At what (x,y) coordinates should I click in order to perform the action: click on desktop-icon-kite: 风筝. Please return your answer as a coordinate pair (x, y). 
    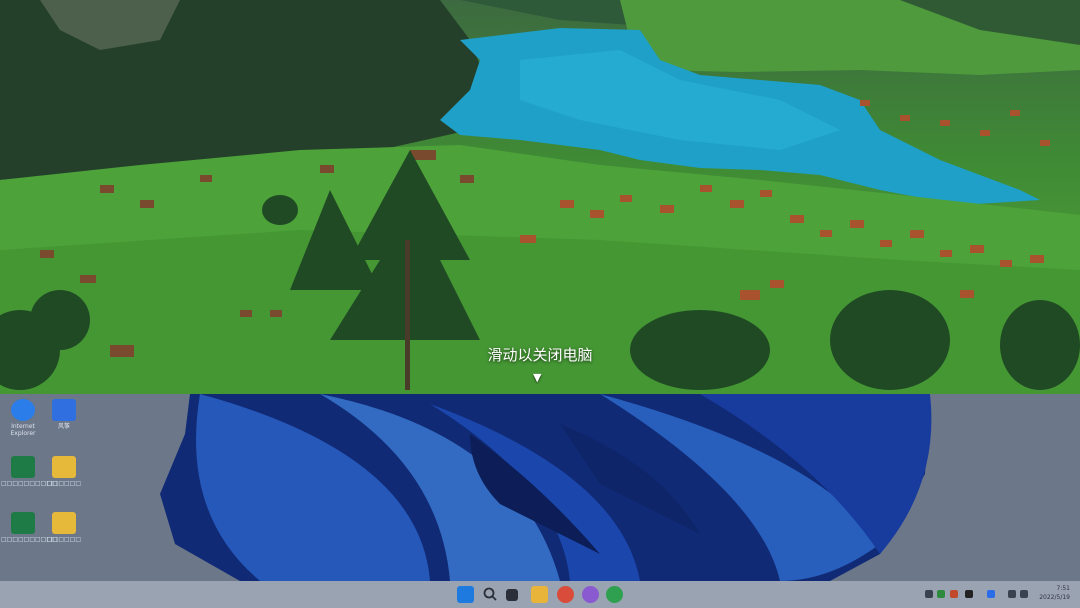
    Looking at the image, I should click on (64, 414).